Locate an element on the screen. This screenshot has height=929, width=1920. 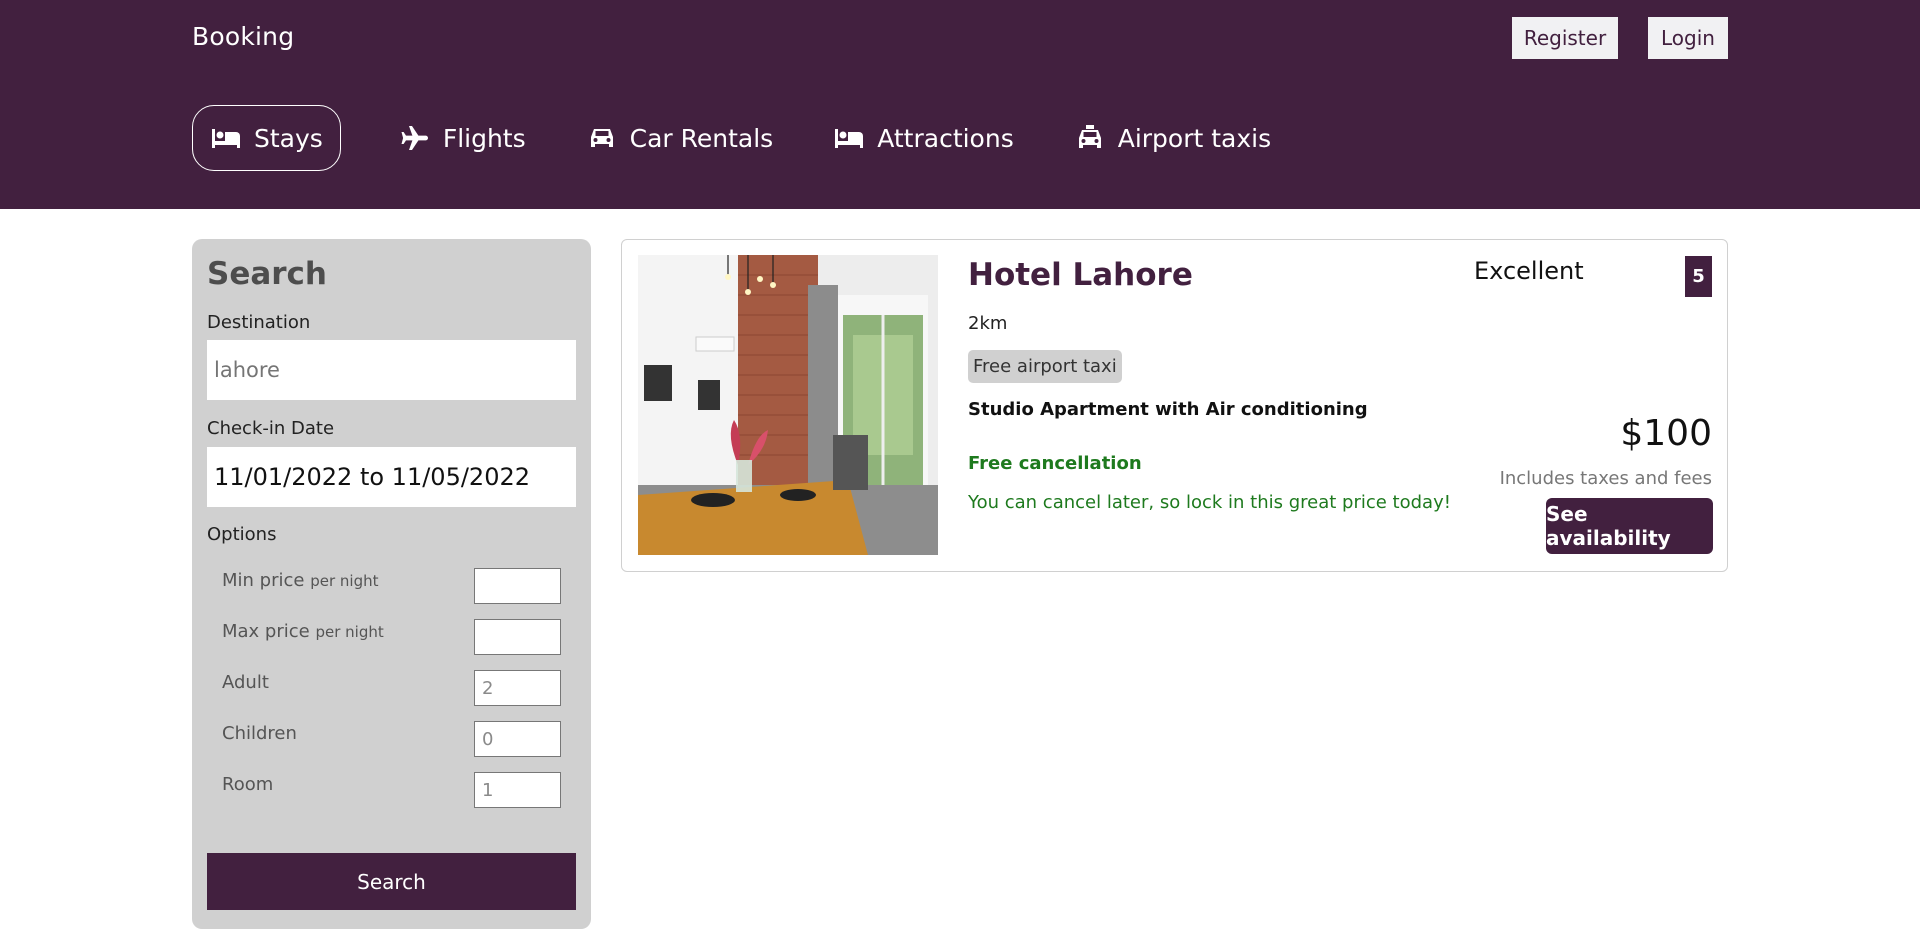
nav-item-attractions: Attractions is located at coordinates (923, 138).